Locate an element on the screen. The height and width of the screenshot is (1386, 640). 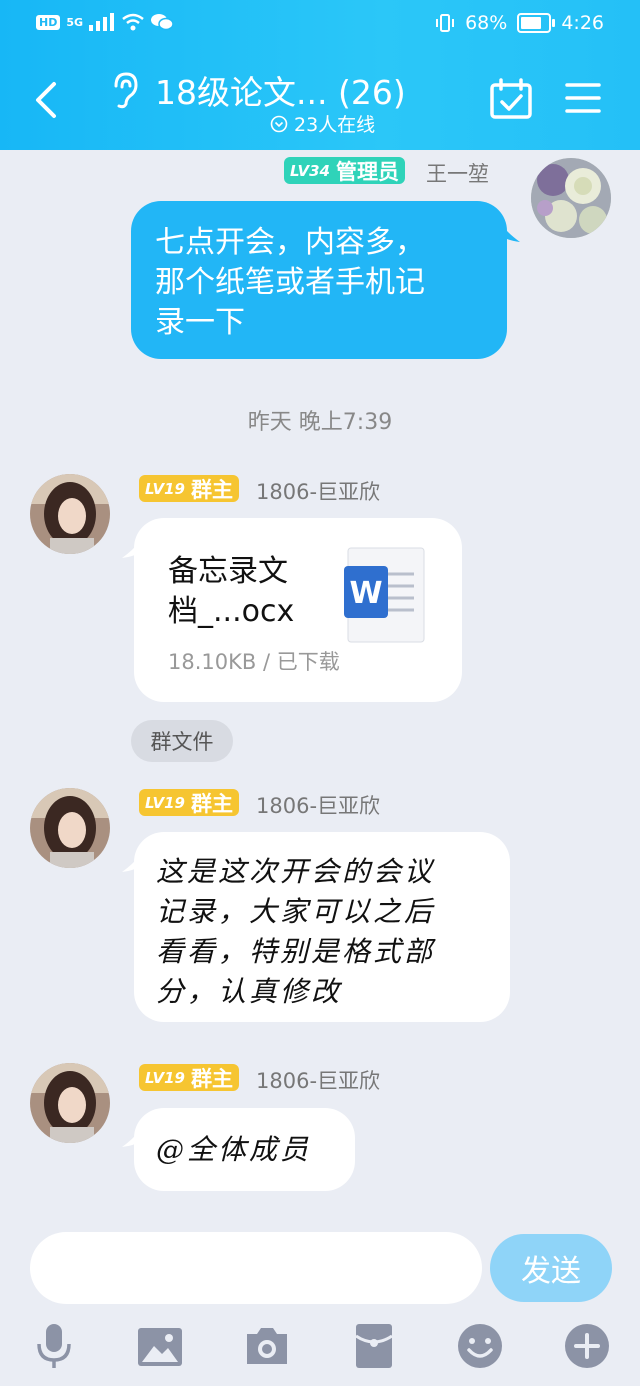
chat-header: HD 5G 68% 4:26 18级论文... (26) 23人在线 is located at coordinates (320, 75).